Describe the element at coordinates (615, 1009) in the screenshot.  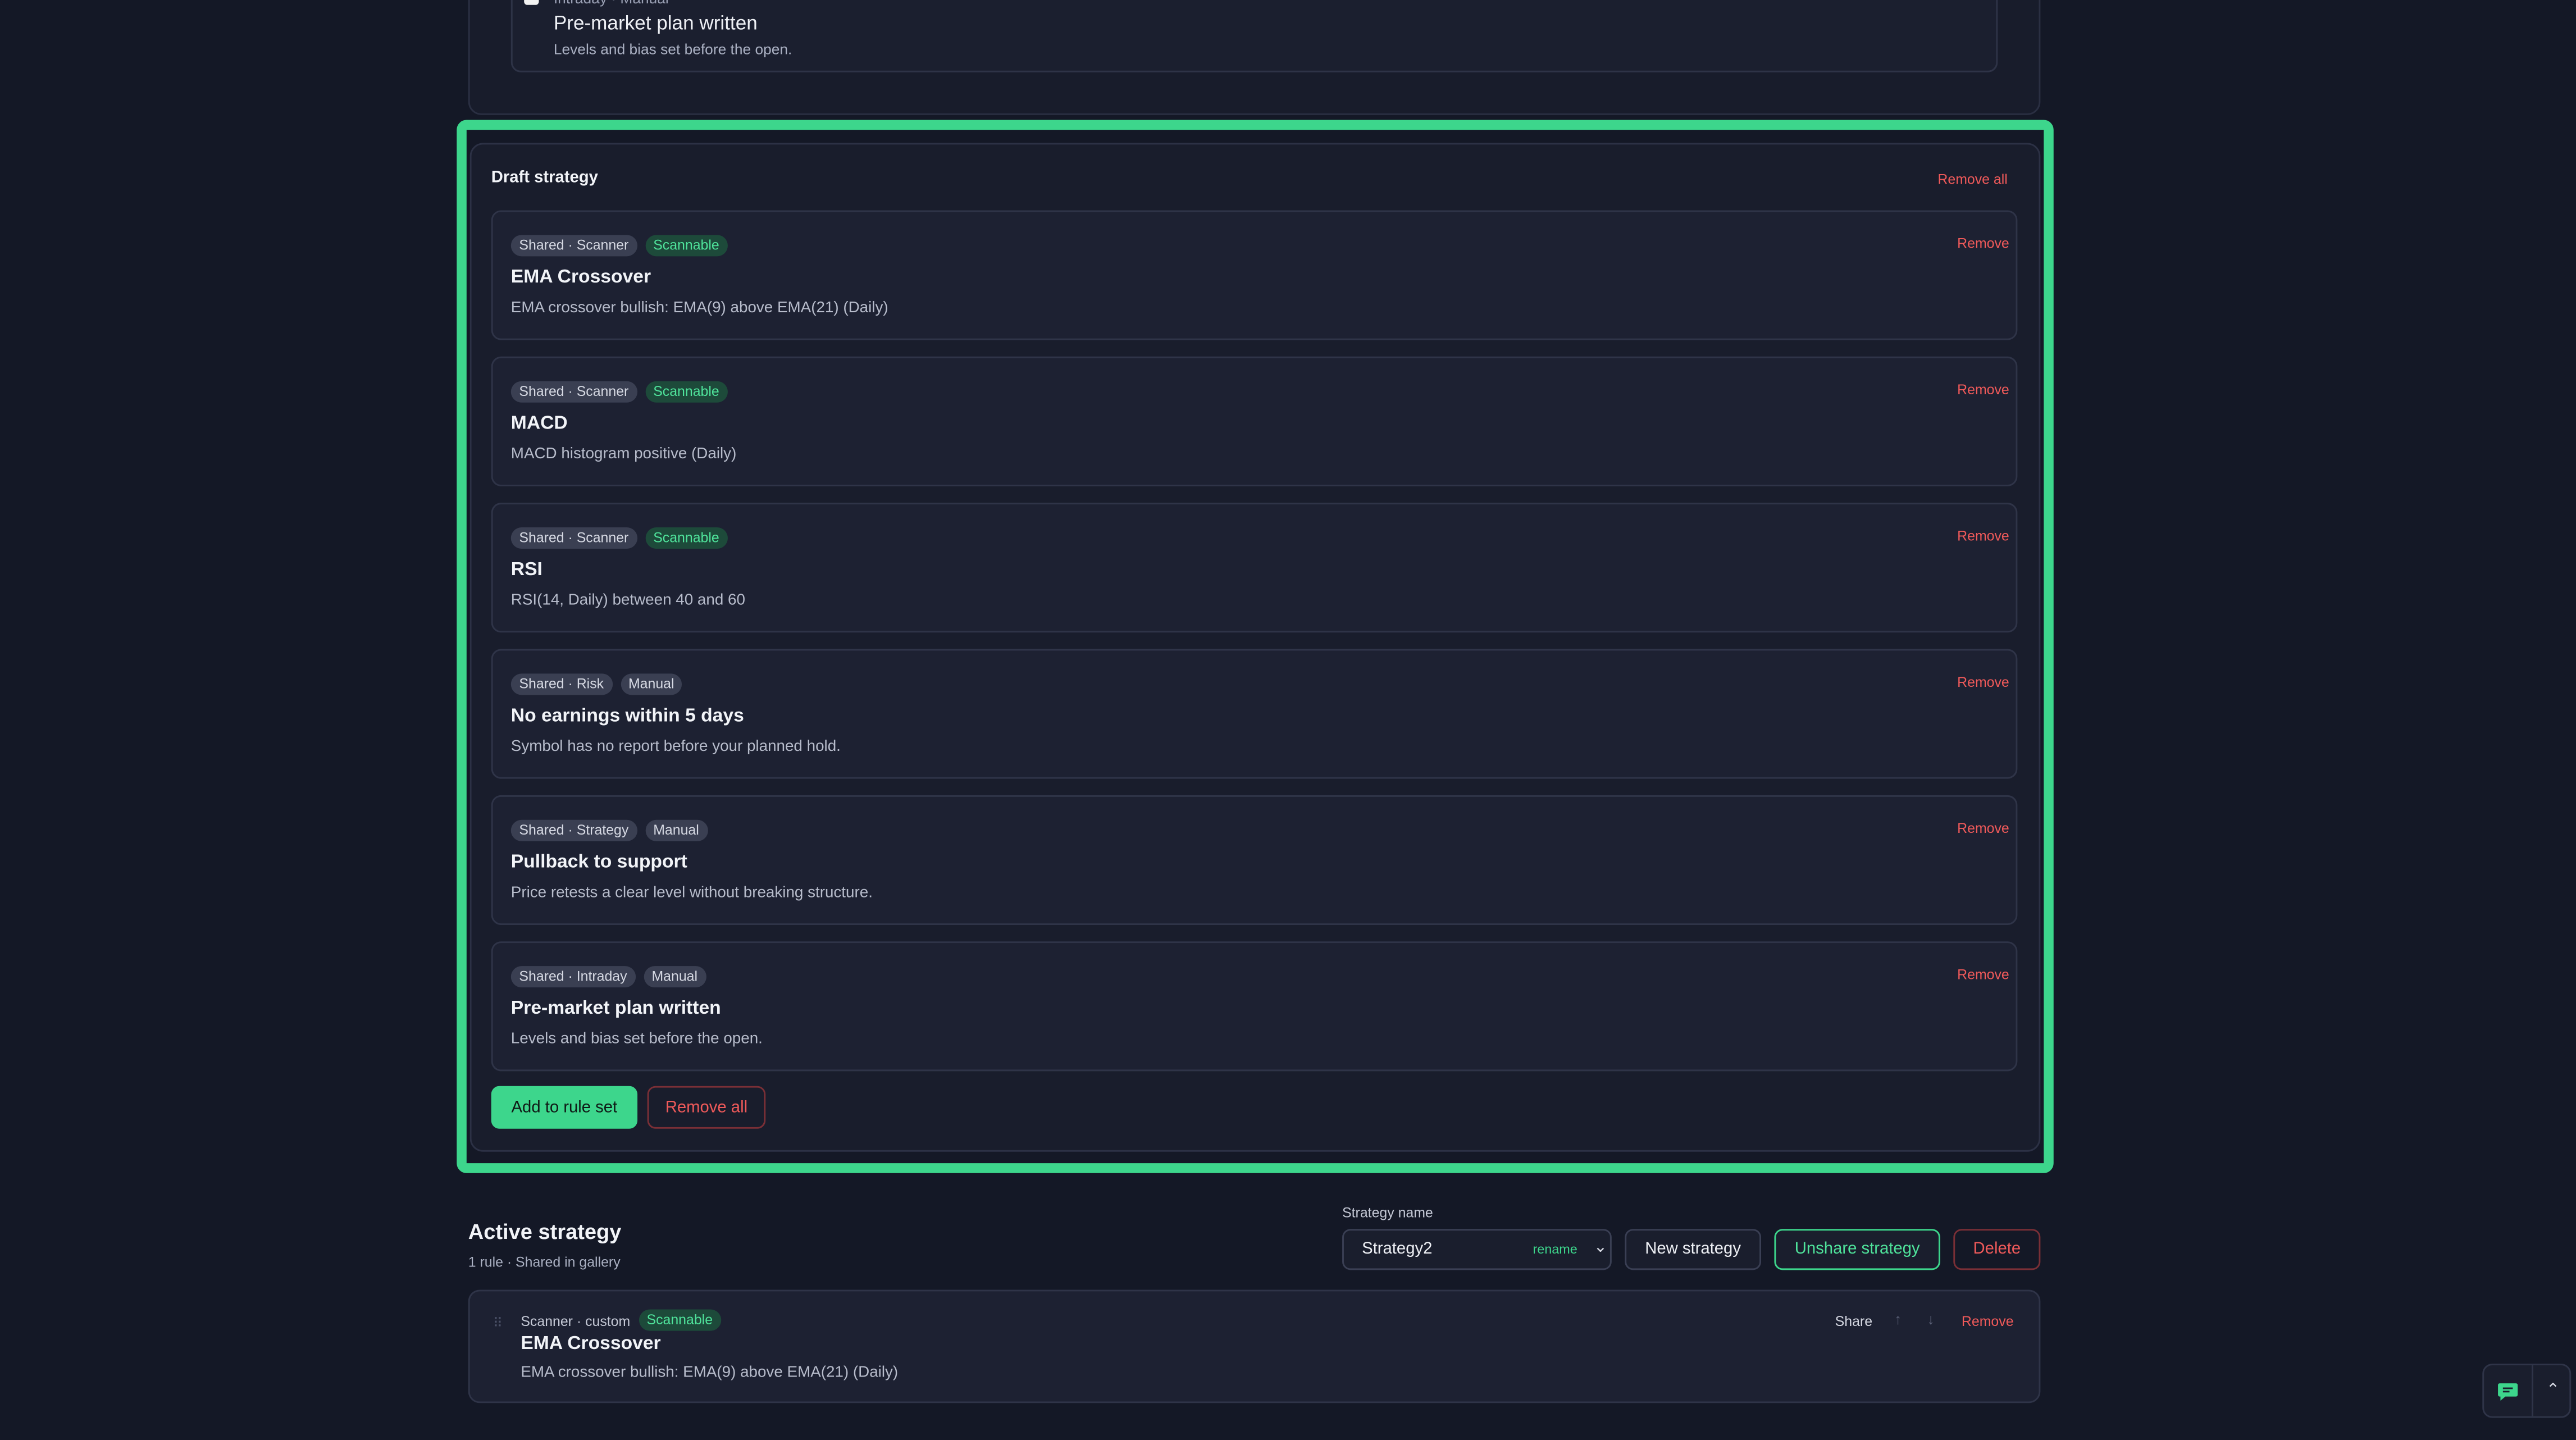
I see `rule-title: Pre-market plan written` at that location.